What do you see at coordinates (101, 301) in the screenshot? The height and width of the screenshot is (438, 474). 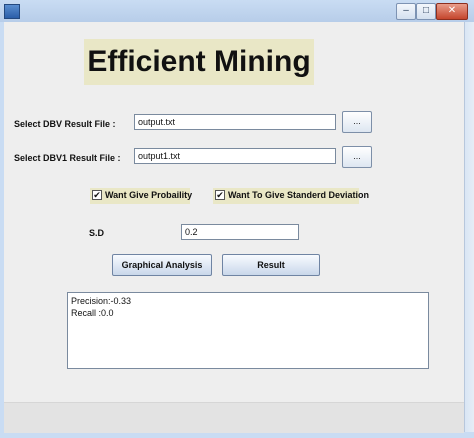 I see `precision-line: Precision:-0.33` at bounding box center [101, 301].